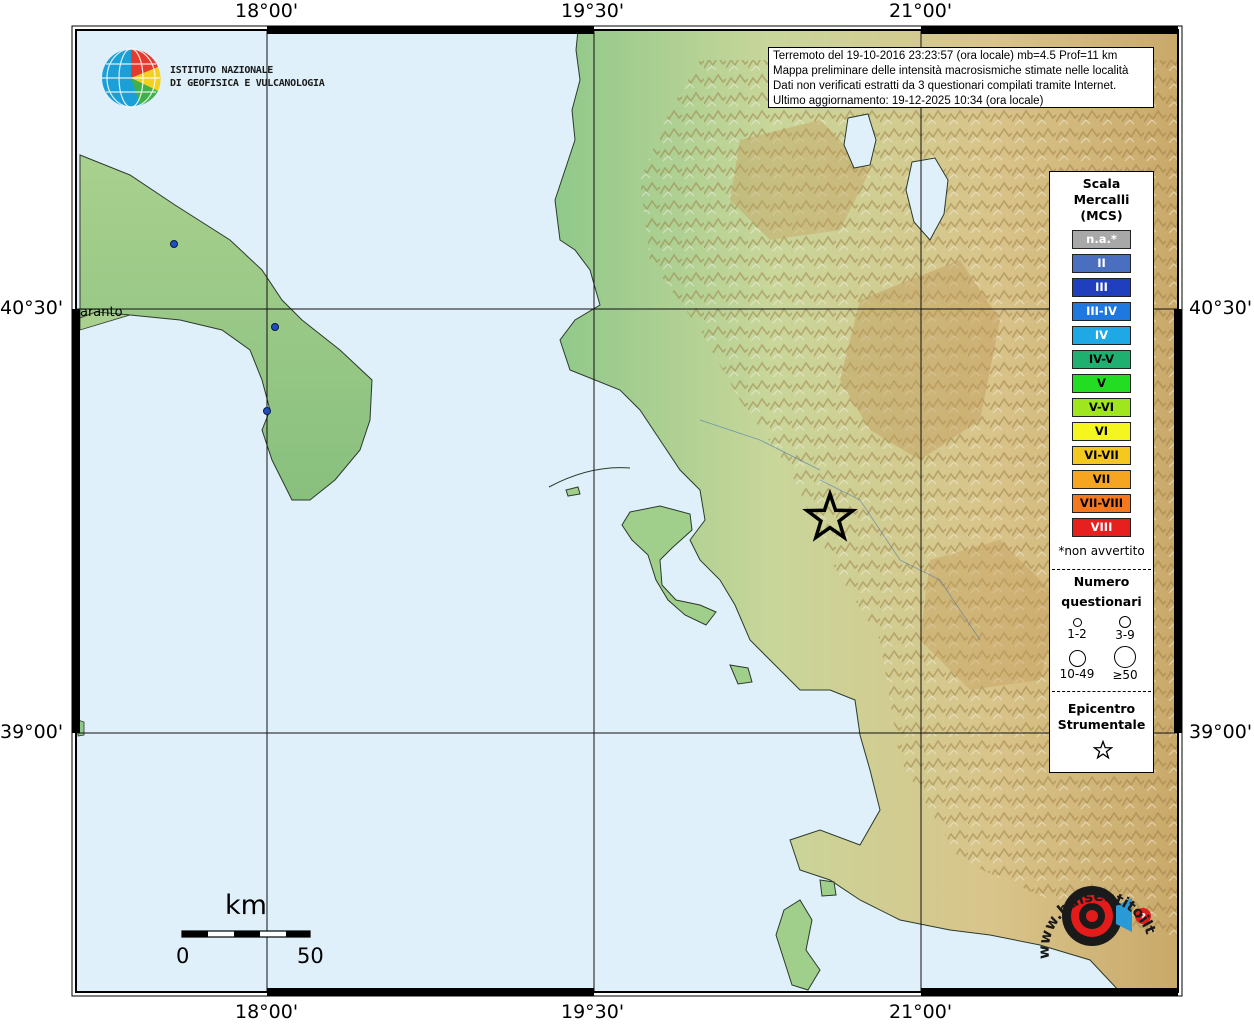 This screenshot has width=1254, height=1024. Describe the element at coordinates (1125, 629) in the screenshot. I see `questionnaire-size-3-9: 3-9` at that location.